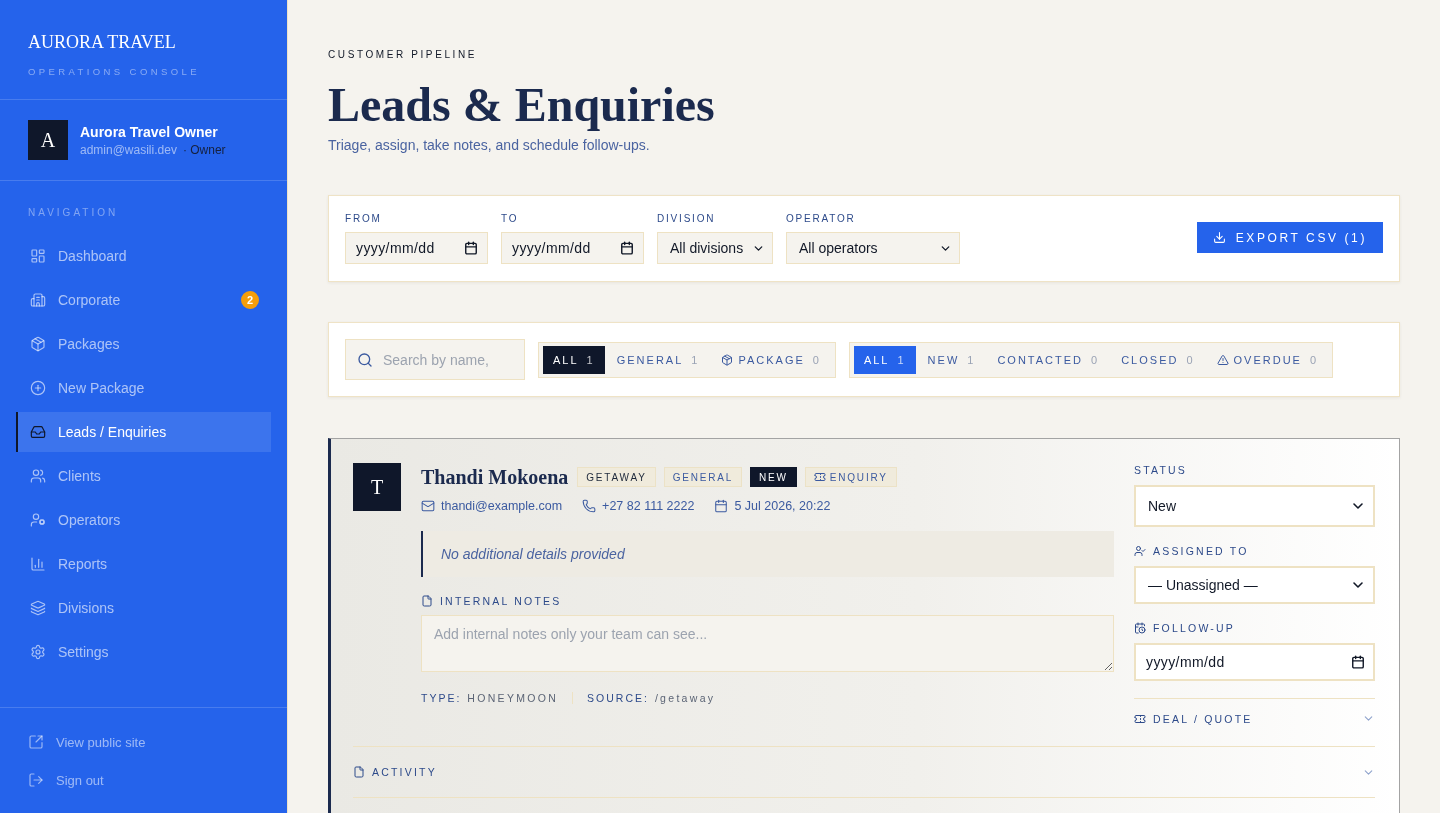  What do you see at coordinates (502, 506) in the screenshot?
I see `contact-text: thandi@example.com` at bounding box center [502, 506].